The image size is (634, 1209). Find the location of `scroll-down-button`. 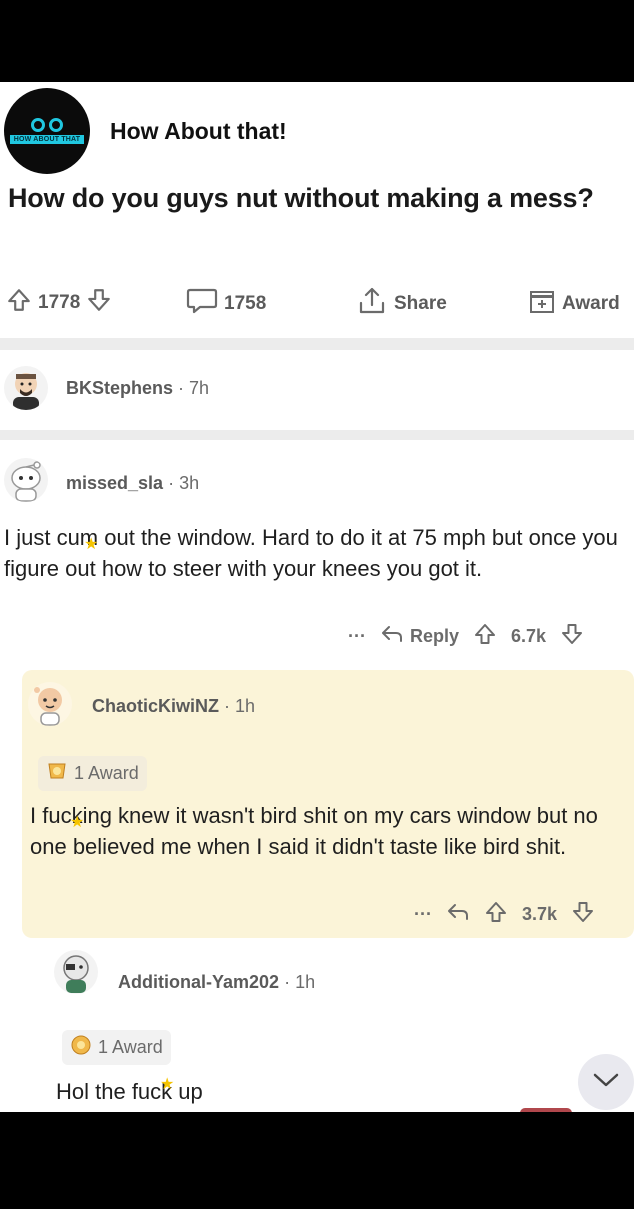

scroll-down-button is located at coordinates (606, 1082).